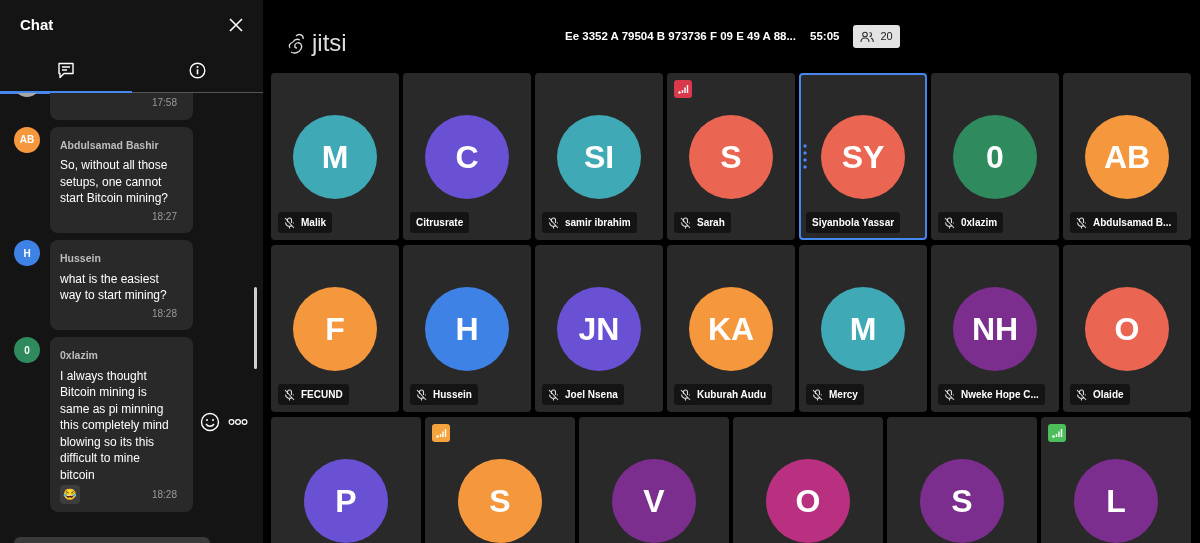  I want to click on avatar: SI, so click(599, 157).